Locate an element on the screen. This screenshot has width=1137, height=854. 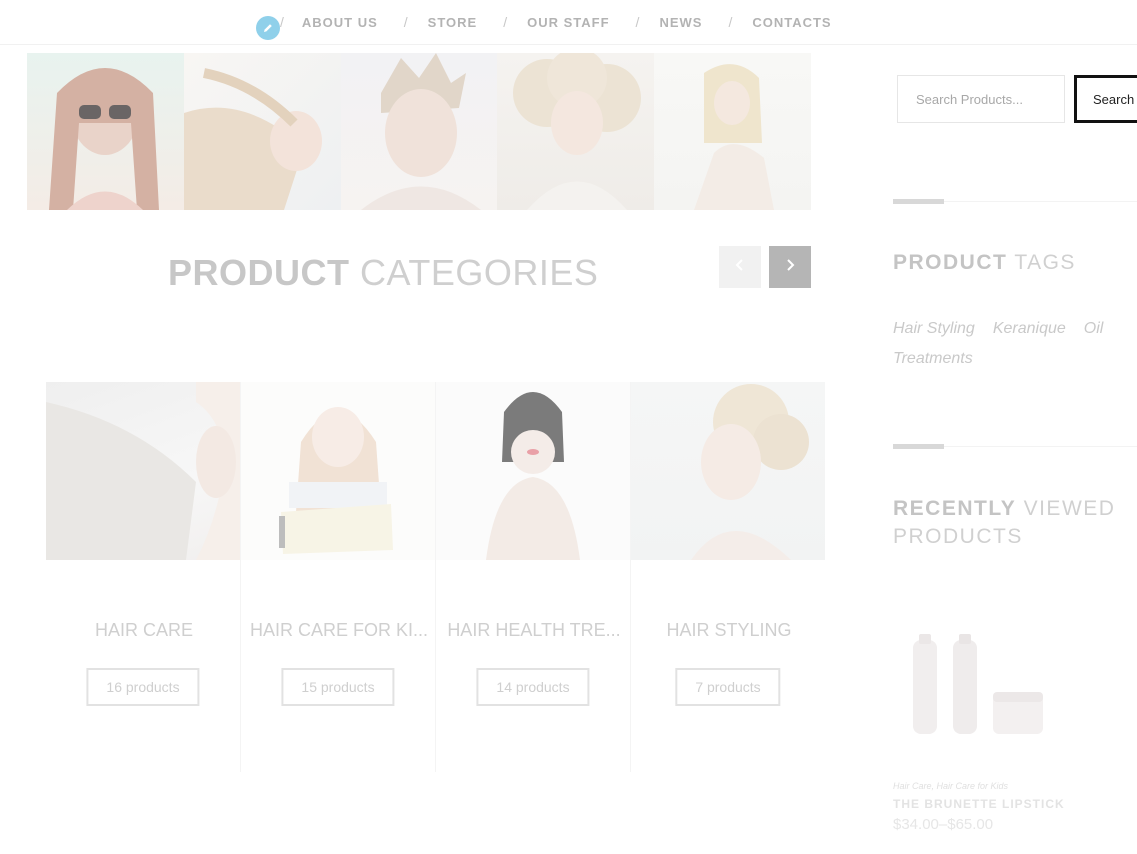
category-name: HAIR CARE is located at coordinates (144, 630).